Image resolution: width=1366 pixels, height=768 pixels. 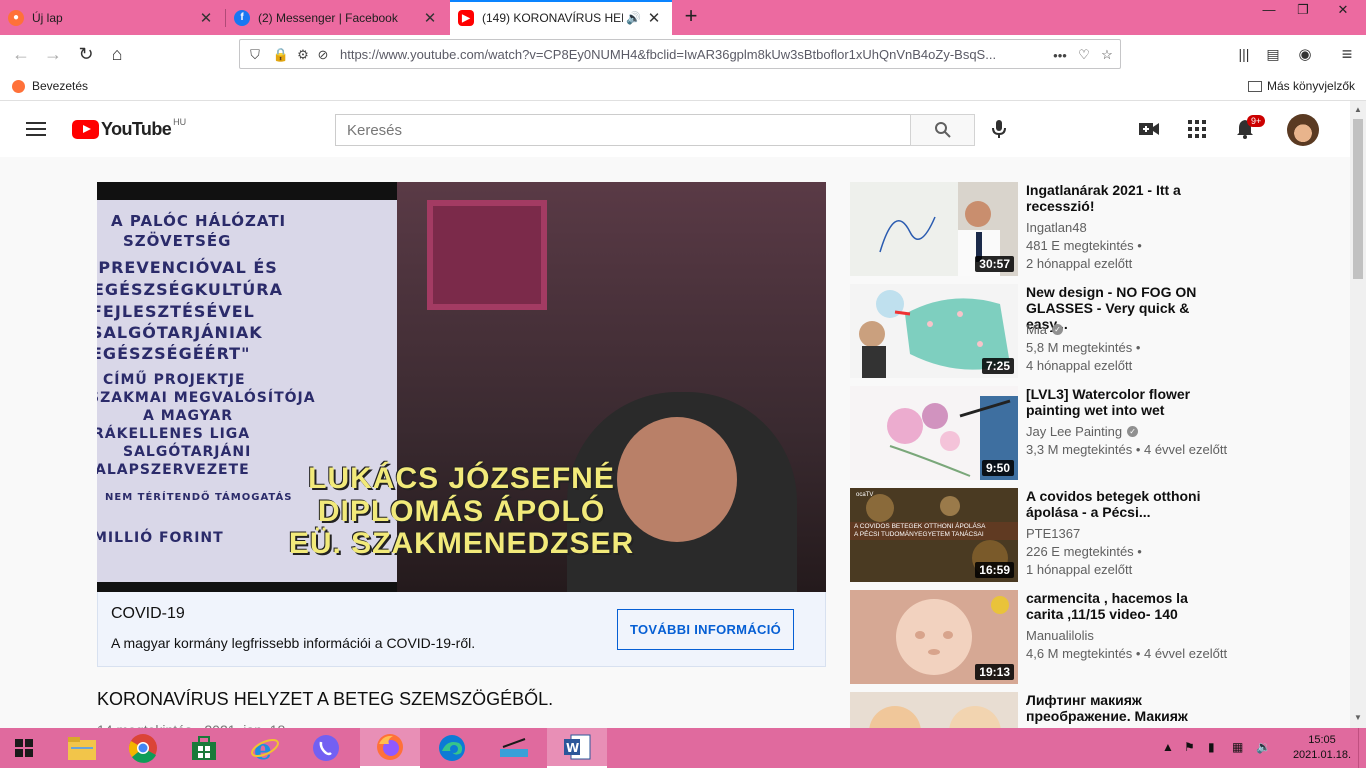 I want to click on file-explorer-icon, so click(x=82, y=748).